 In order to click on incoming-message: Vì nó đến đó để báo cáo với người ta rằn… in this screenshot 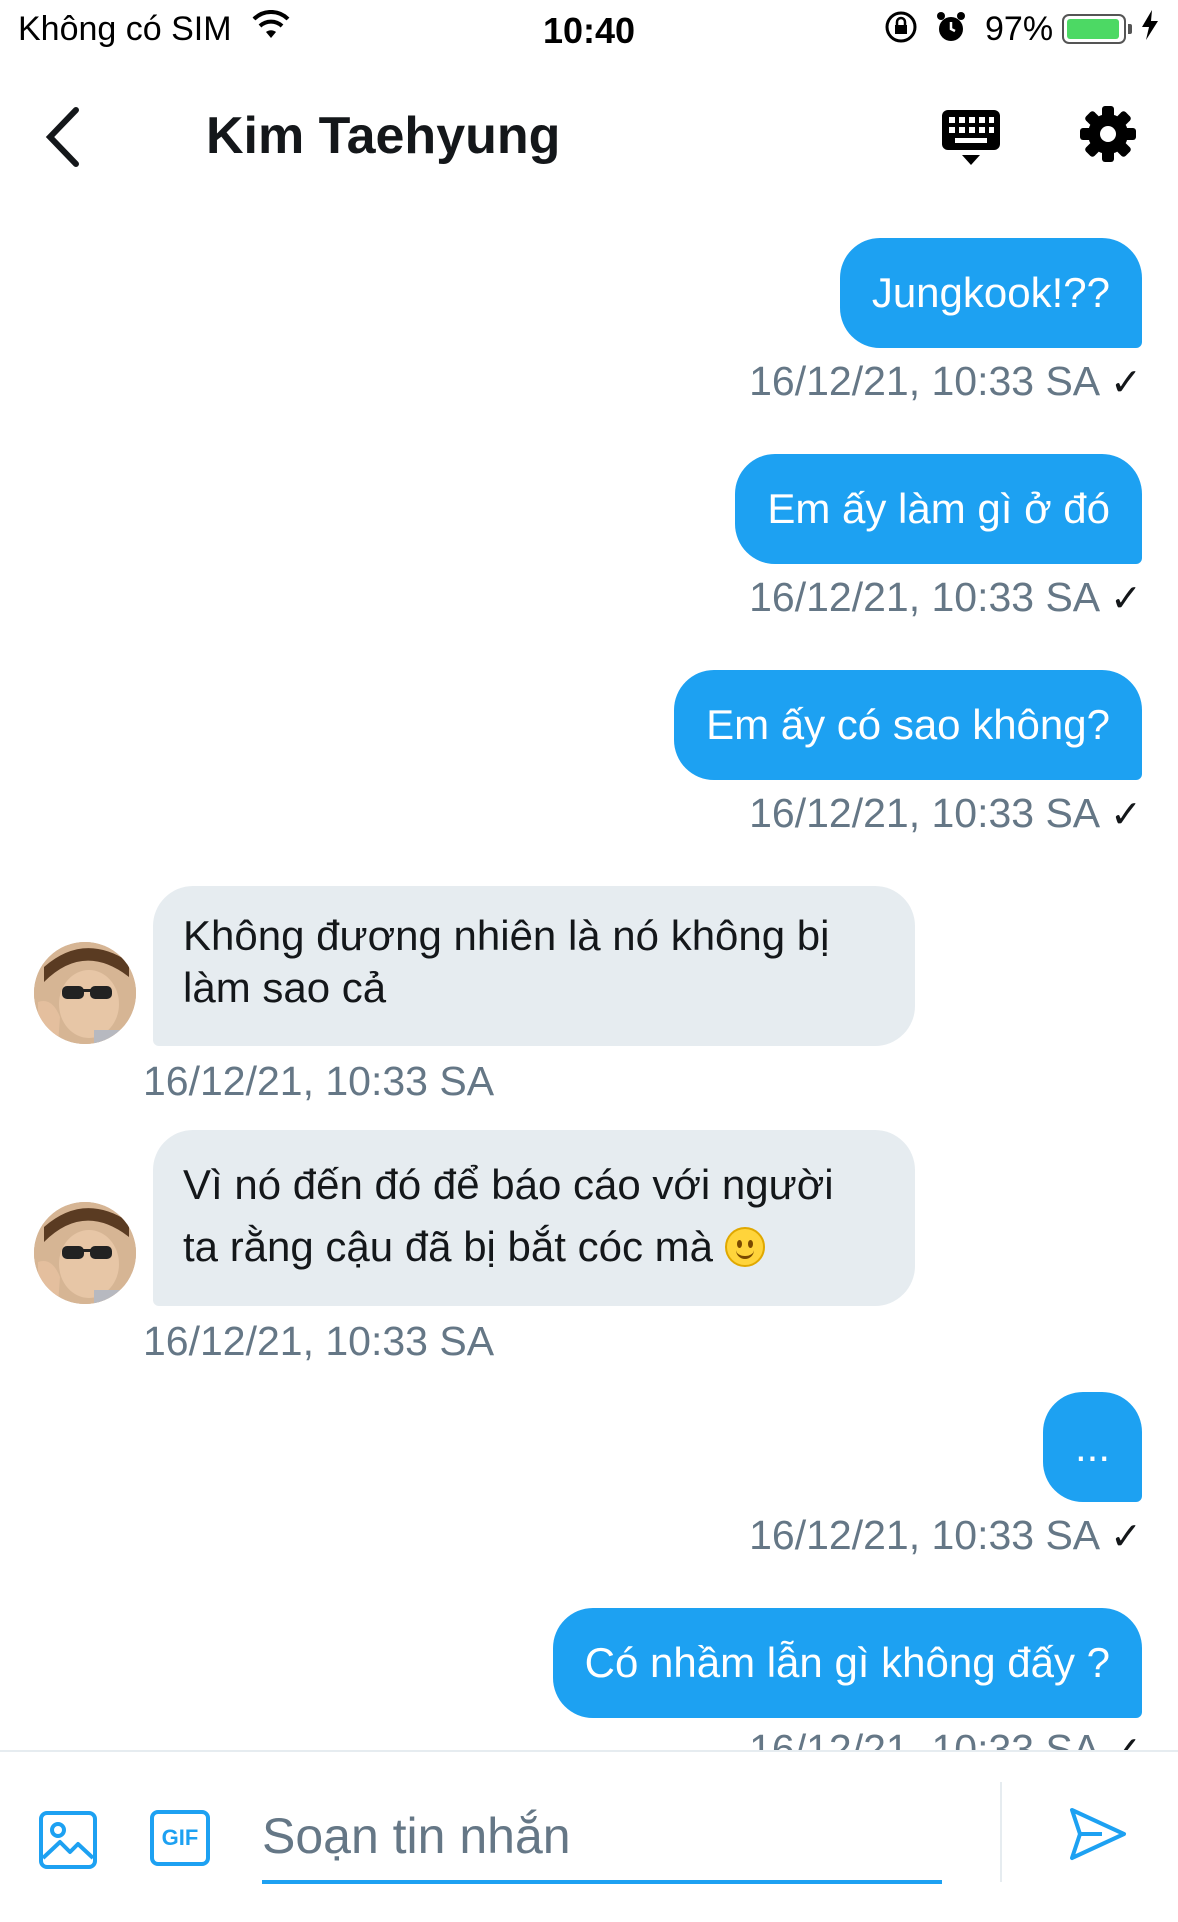, I will do `click(534, 1218)`.